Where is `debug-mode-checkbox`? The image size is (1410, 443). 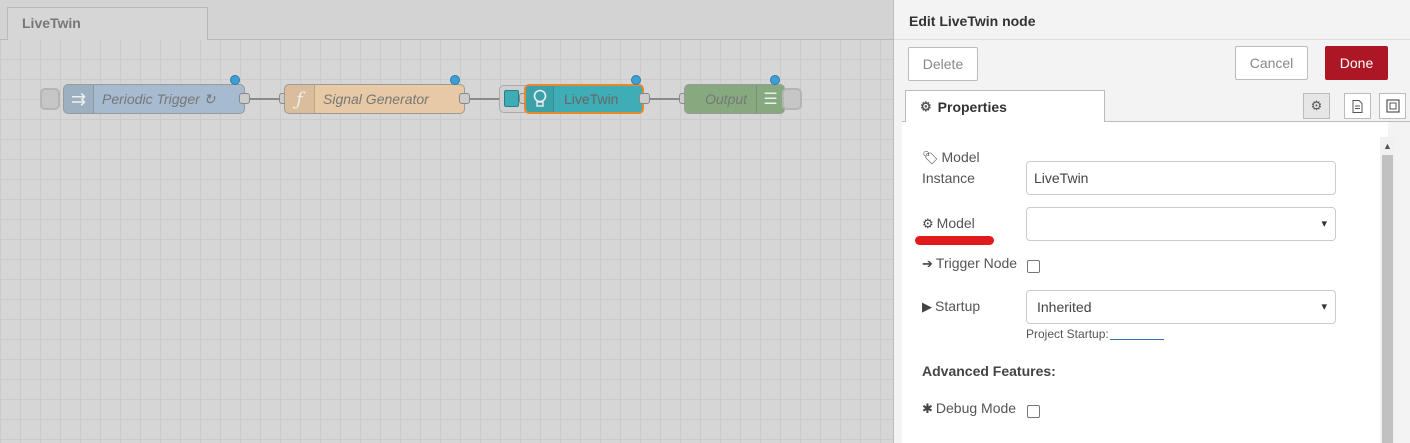
debug-mode-checkbox is located at coordinates (1033, 411).